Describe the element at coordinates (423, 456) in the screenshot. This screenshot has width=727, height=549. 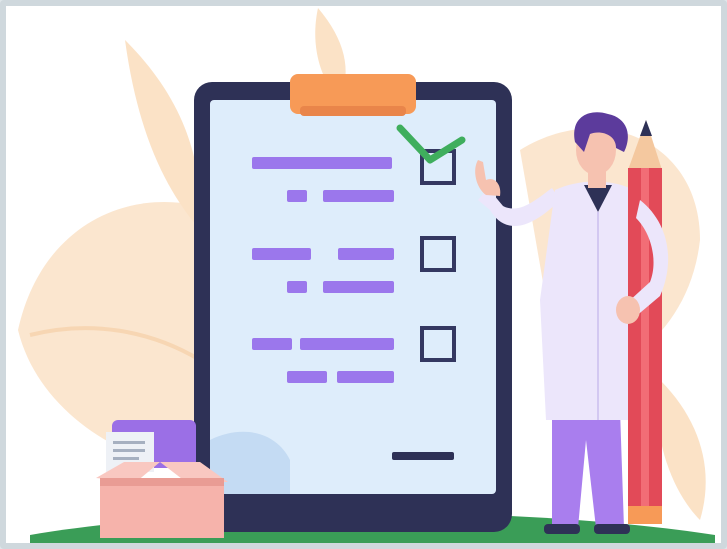
I see `signature-line` at that location.